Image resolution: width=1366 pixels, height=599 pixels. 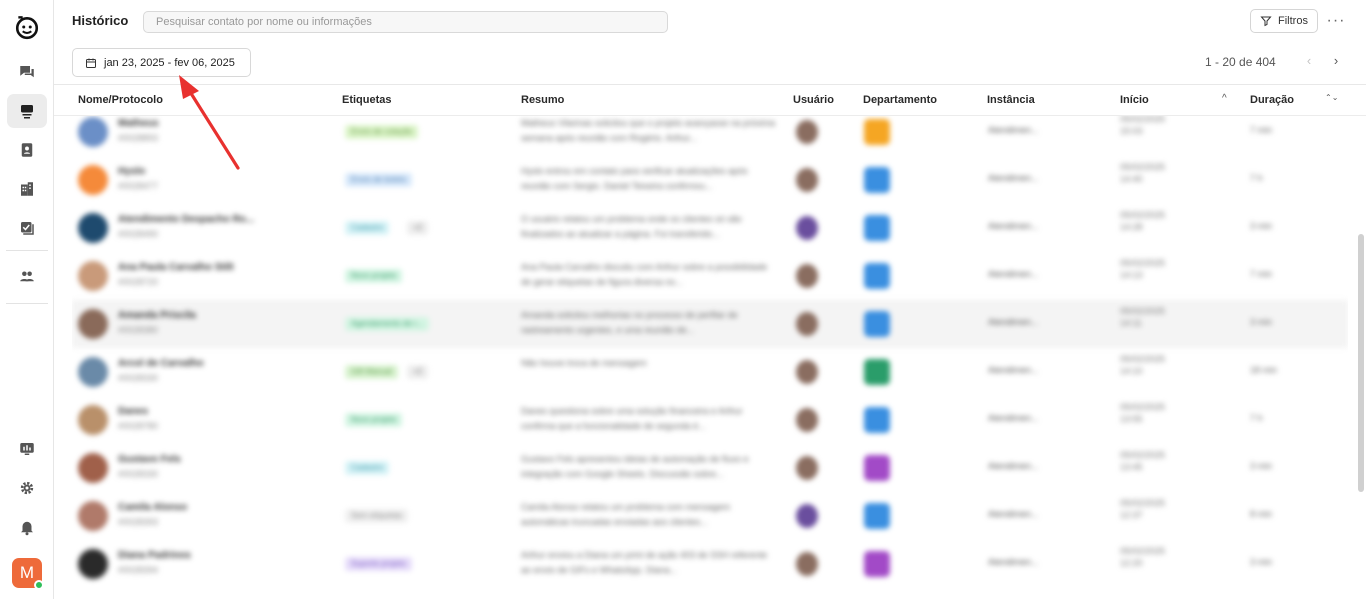 I want to click on groups-icon, so click(x=27, y=276).